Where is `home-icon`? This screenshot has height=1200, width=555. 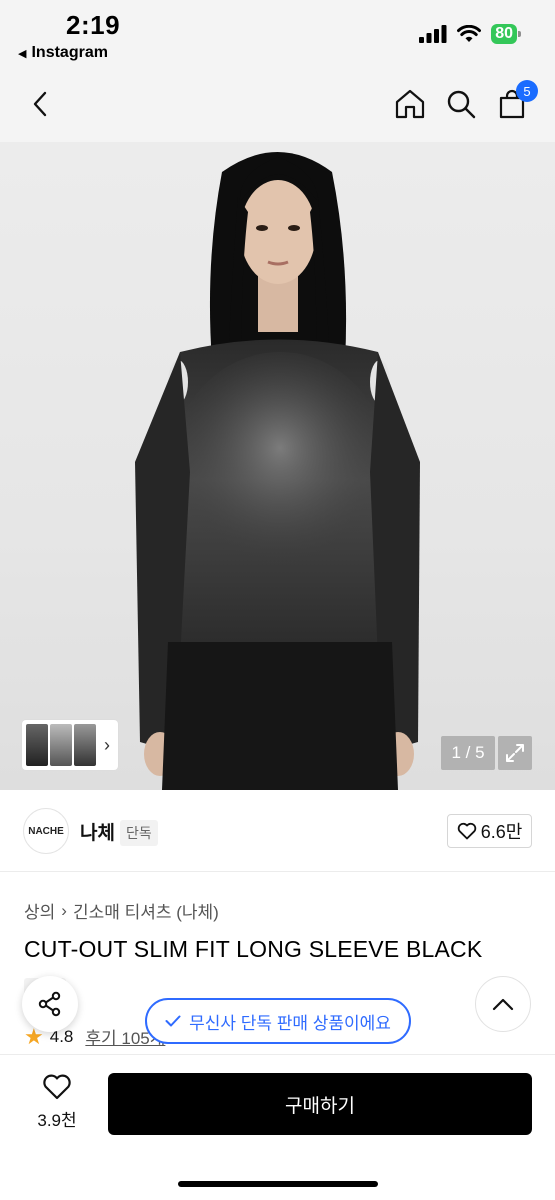
home-icon is located at coordinates (410, 104).